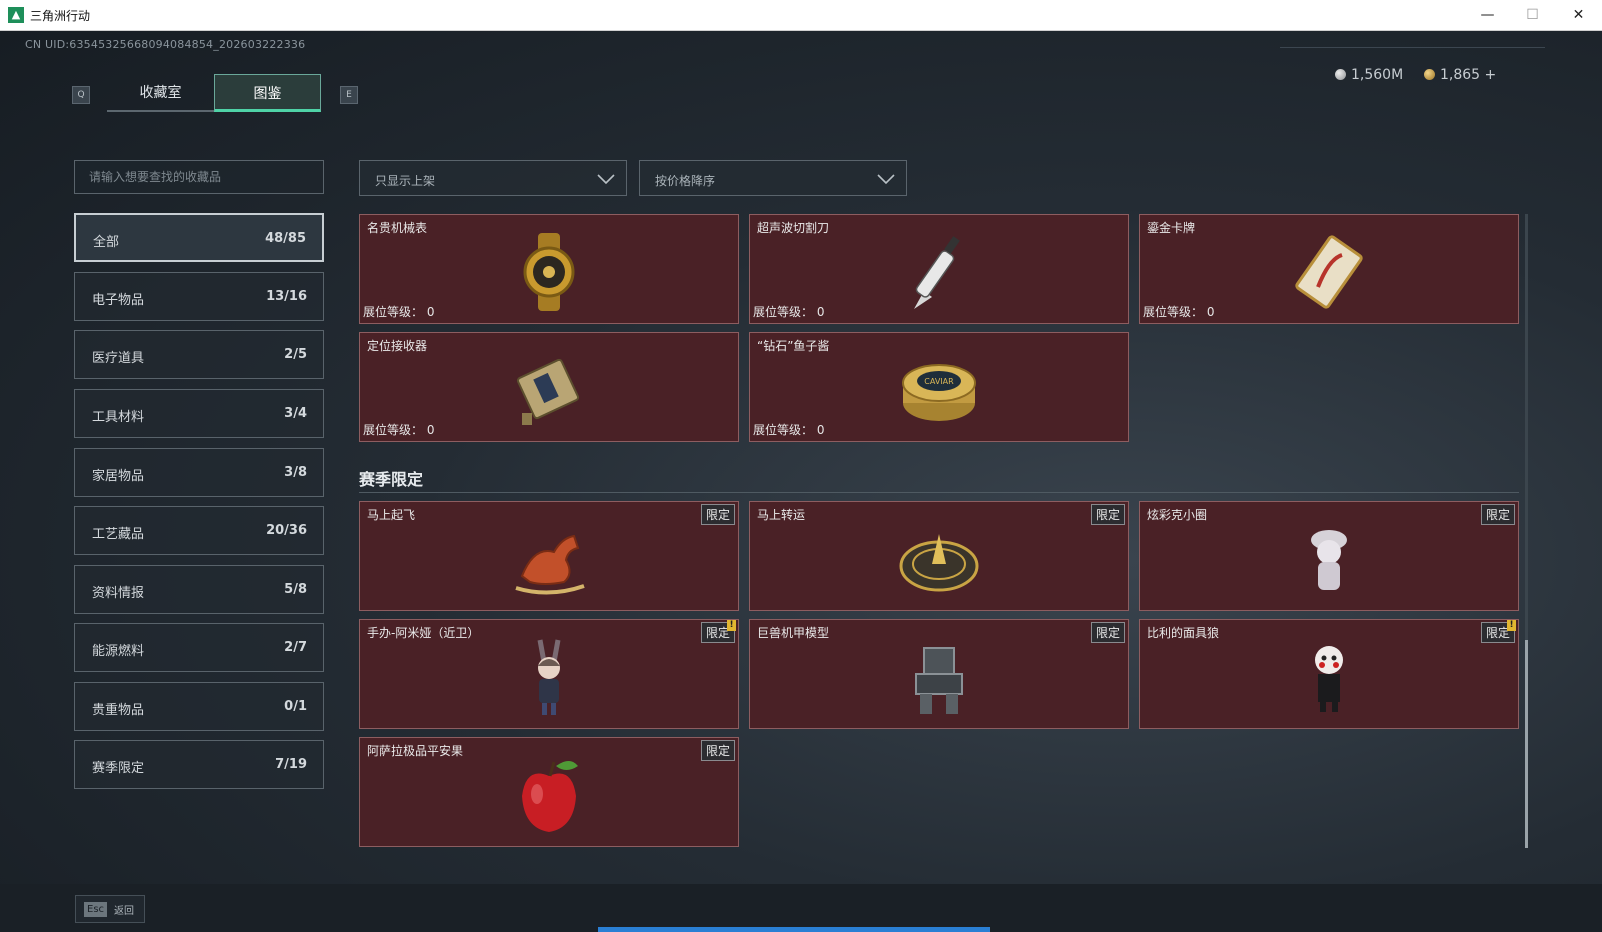 Image resolution: width=1602 pixels, height=932 pixels. What do you see at coordinates (295, 589) in the screenshot?
I see `category-count: 5/8` at bounding box center [295, 589].